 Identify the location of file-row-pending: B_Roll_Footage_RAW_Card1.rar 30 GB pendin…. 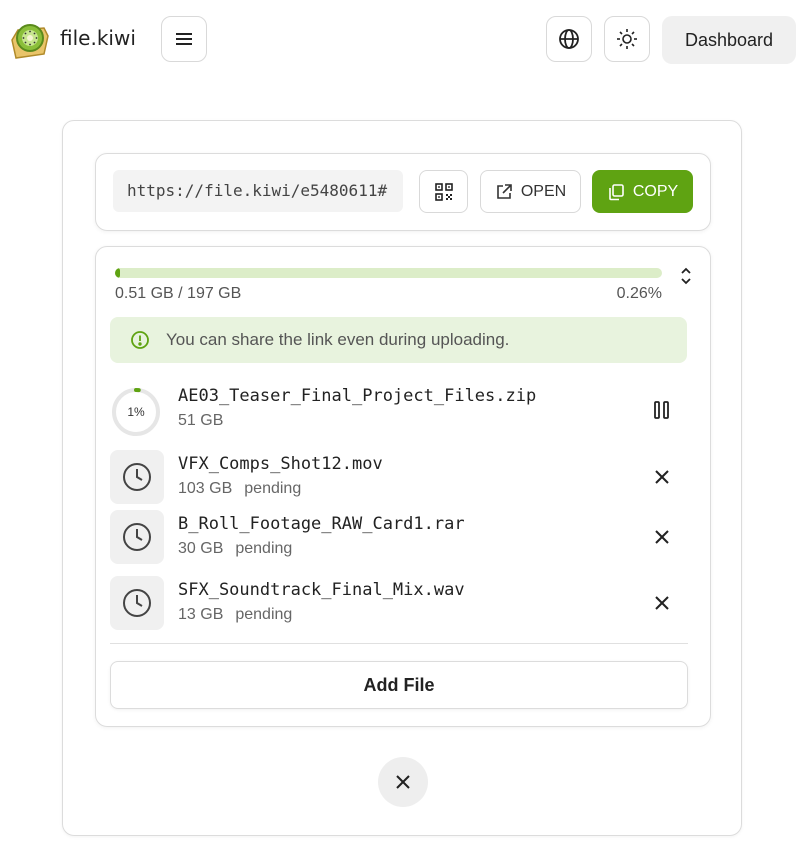
(399, 538).